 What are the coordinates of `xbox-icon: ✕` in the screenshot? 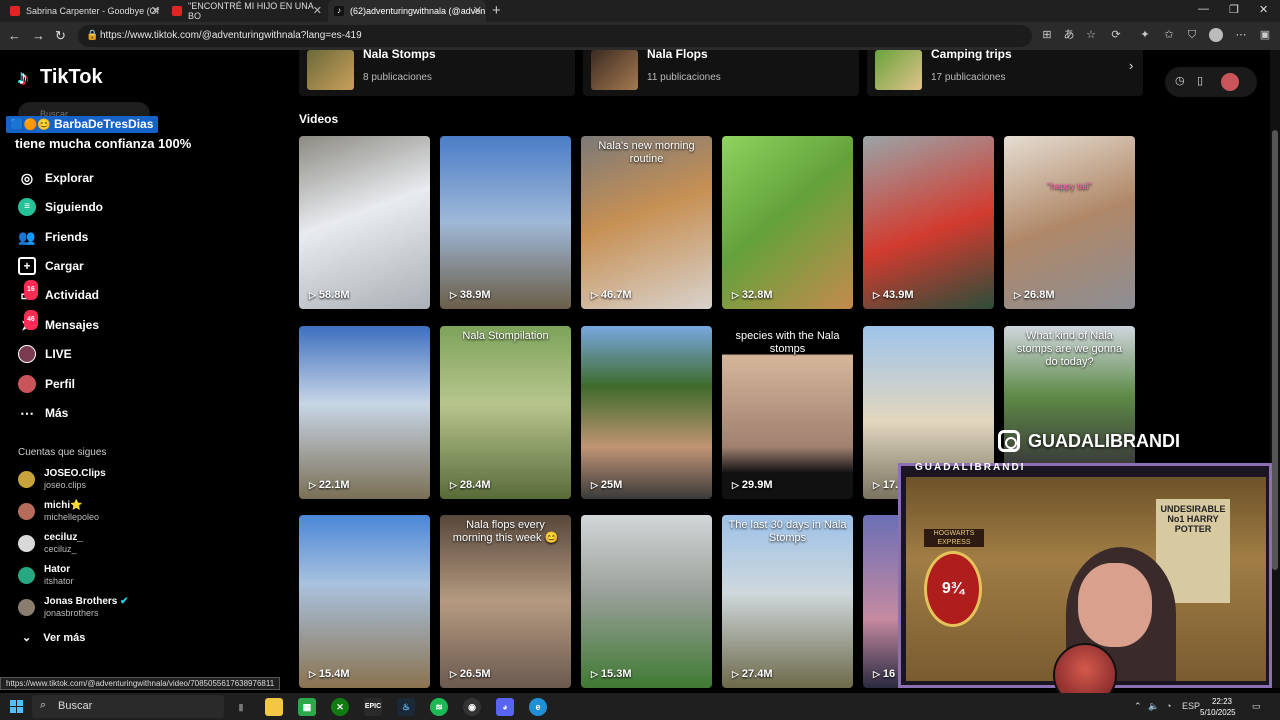 It's located at (340, 707).